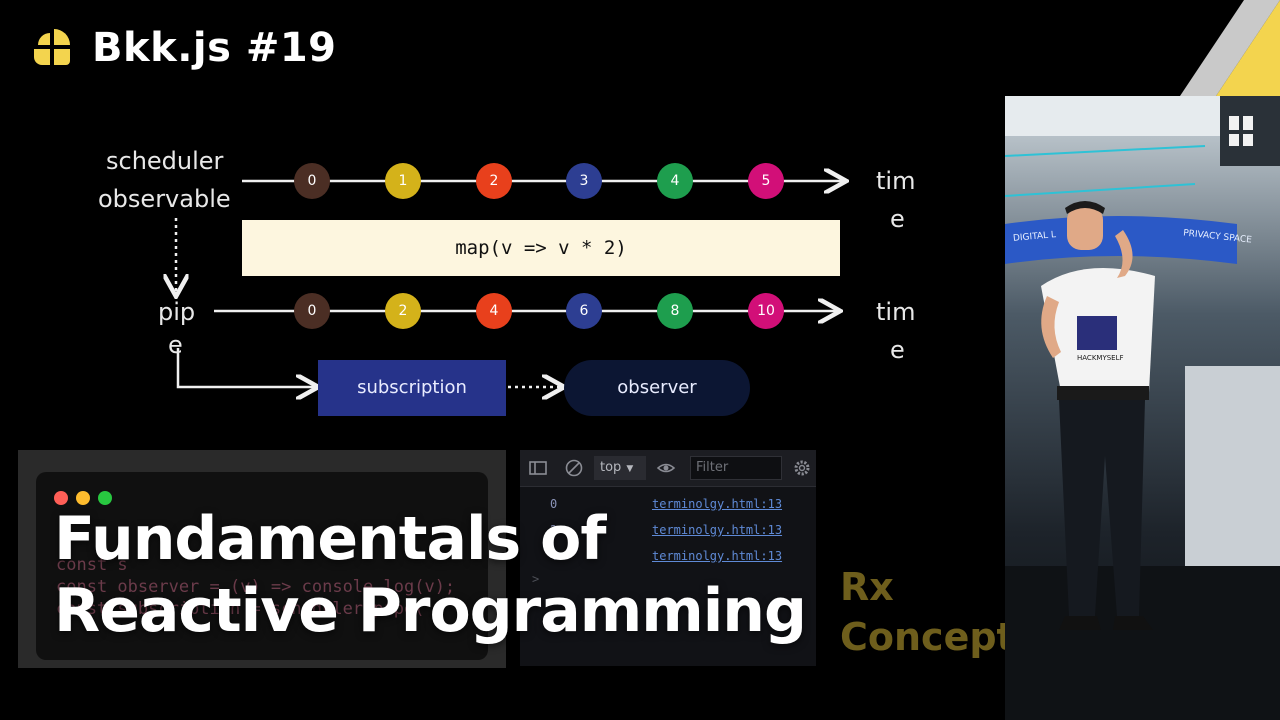  Describe the element at coordinates (177, 312) in the screenshot. I see `label-pipe: pip` at that location.